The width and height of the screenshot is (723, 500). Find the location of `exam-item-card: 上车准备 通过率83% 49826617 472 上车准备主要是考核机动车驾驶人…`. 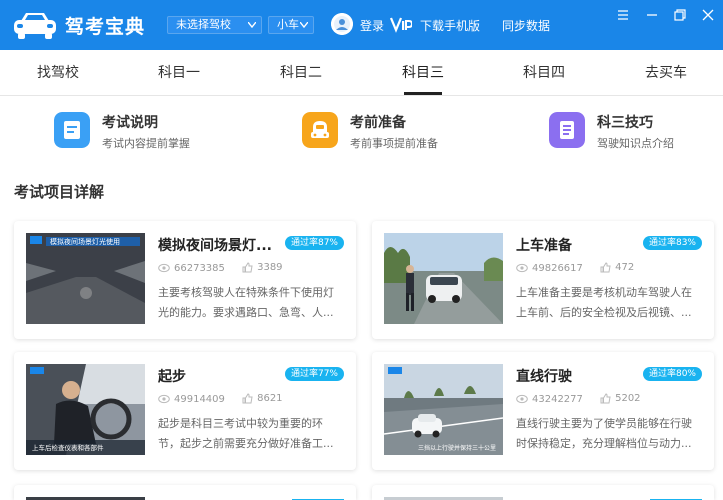

exam-item-card: 上车准备 通过率83% 49826617 472 上车准备主要是考核机动车驾驶人… is located at coordinates (543, 280).